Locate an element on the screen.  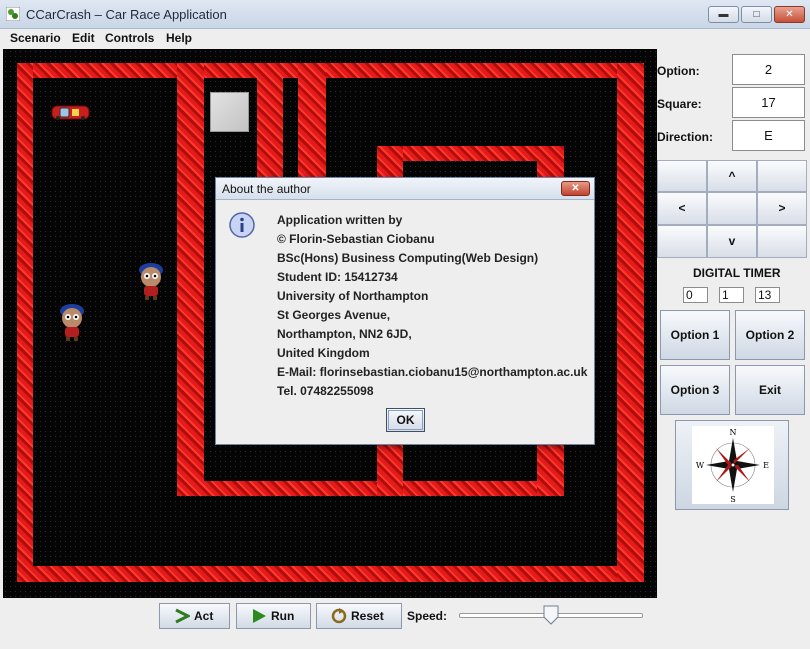
direction-field: E is located at coordinates (768, 135).